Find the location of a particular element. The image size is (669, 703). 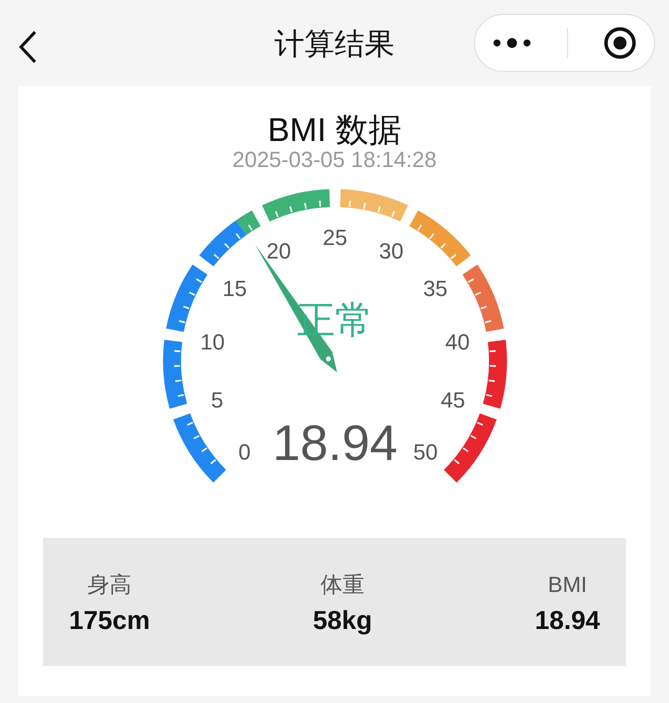

stat-label: 体重 is located at coordinates (342, 585).